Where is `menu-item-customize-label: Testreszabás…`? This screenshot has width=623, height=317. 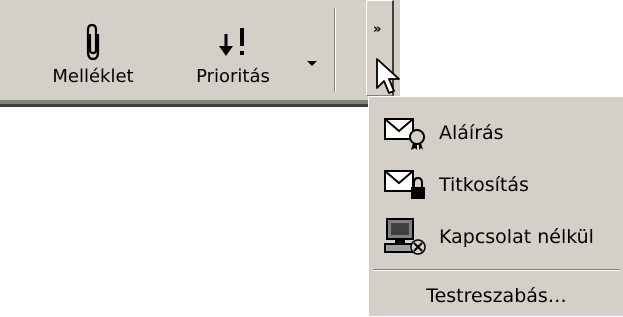
menu-item-customize-label: Testreszabás… is located at coordinates (496, 296).